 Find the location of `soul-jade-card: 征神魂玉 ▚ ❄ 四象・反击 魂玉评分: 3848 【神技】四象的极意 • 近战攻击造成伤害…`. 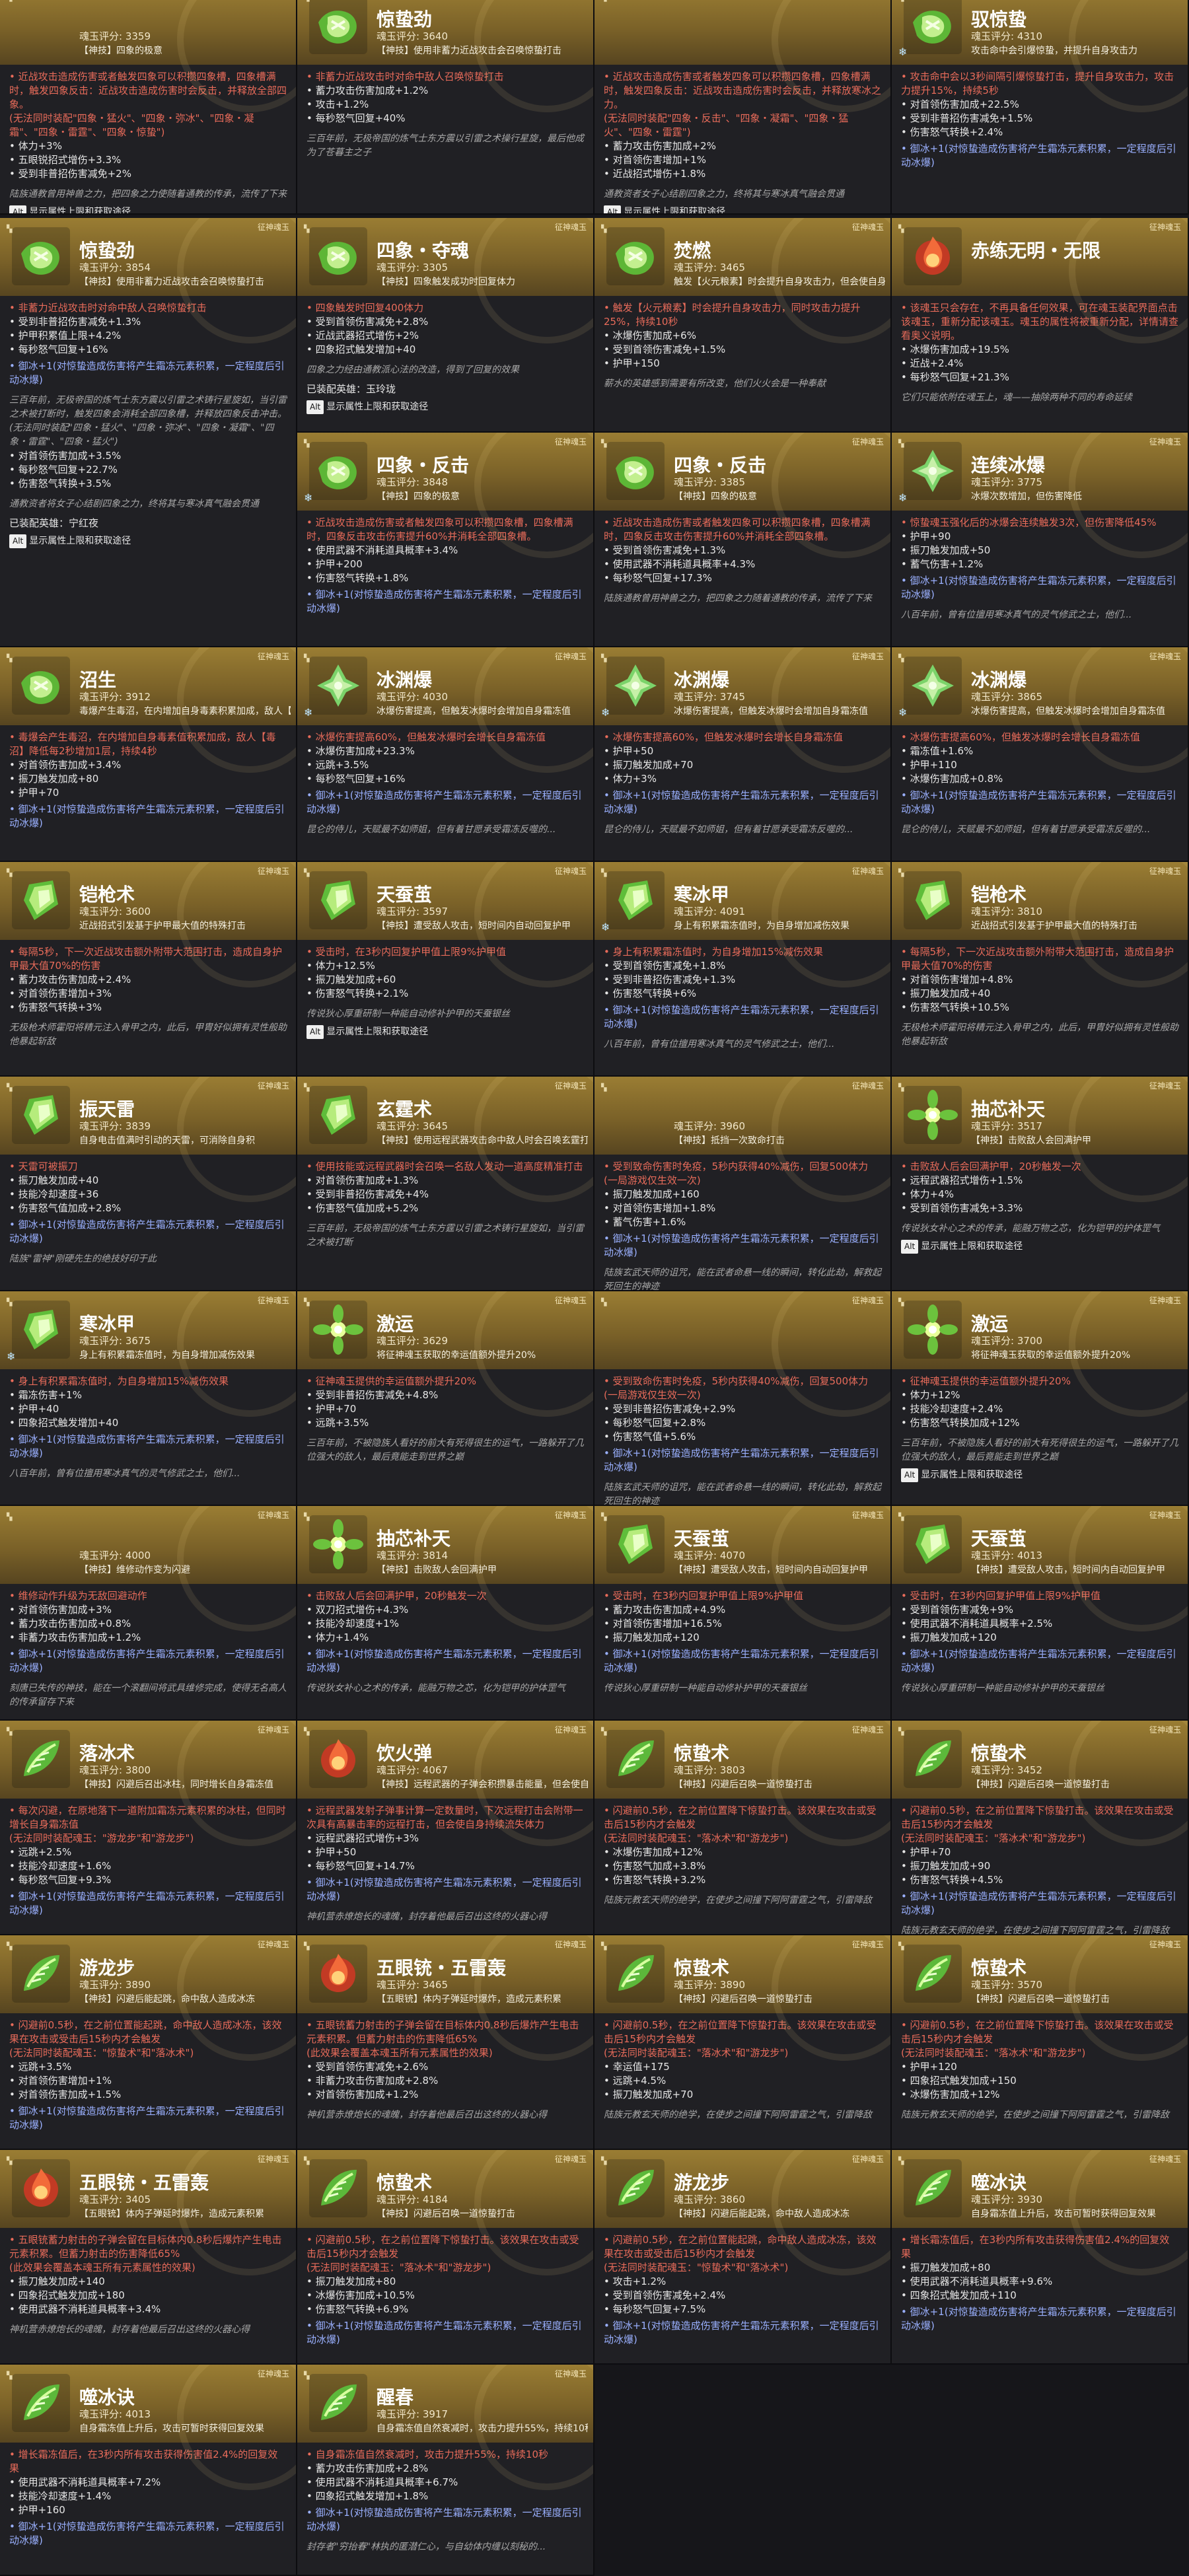

soul-jade-card: 征神魂玉 ▚ ❄ 四象・反击 魂玉评分: 3848 【神技】四象的极意 • 近战攻击造成伤害… is located at coordinates (445, 540).